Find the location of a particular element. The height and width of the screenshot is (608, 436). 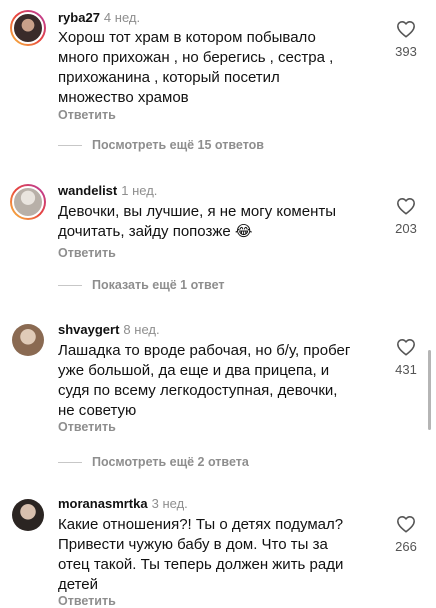

like-button: 431 is located at coordinates (406, 357).